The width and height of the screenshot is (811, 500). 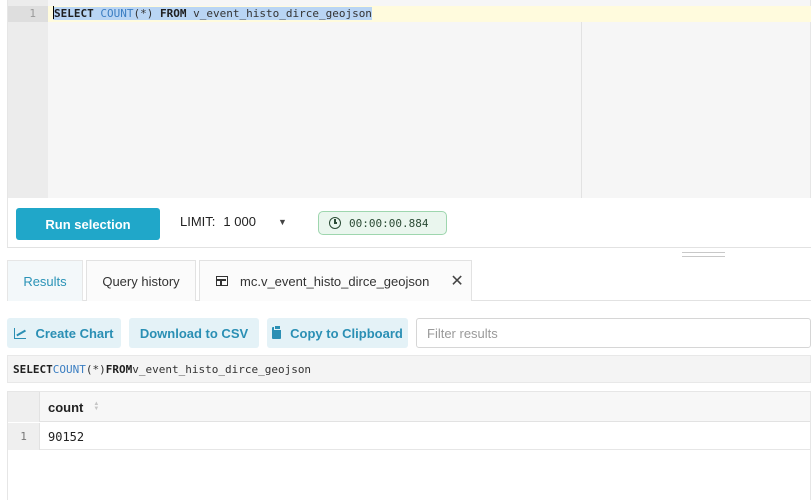 What do you see at coordinates (88, 224) in the screenshot?
I see `run-selection-button: Run selection` at bounding box center [88, 224].